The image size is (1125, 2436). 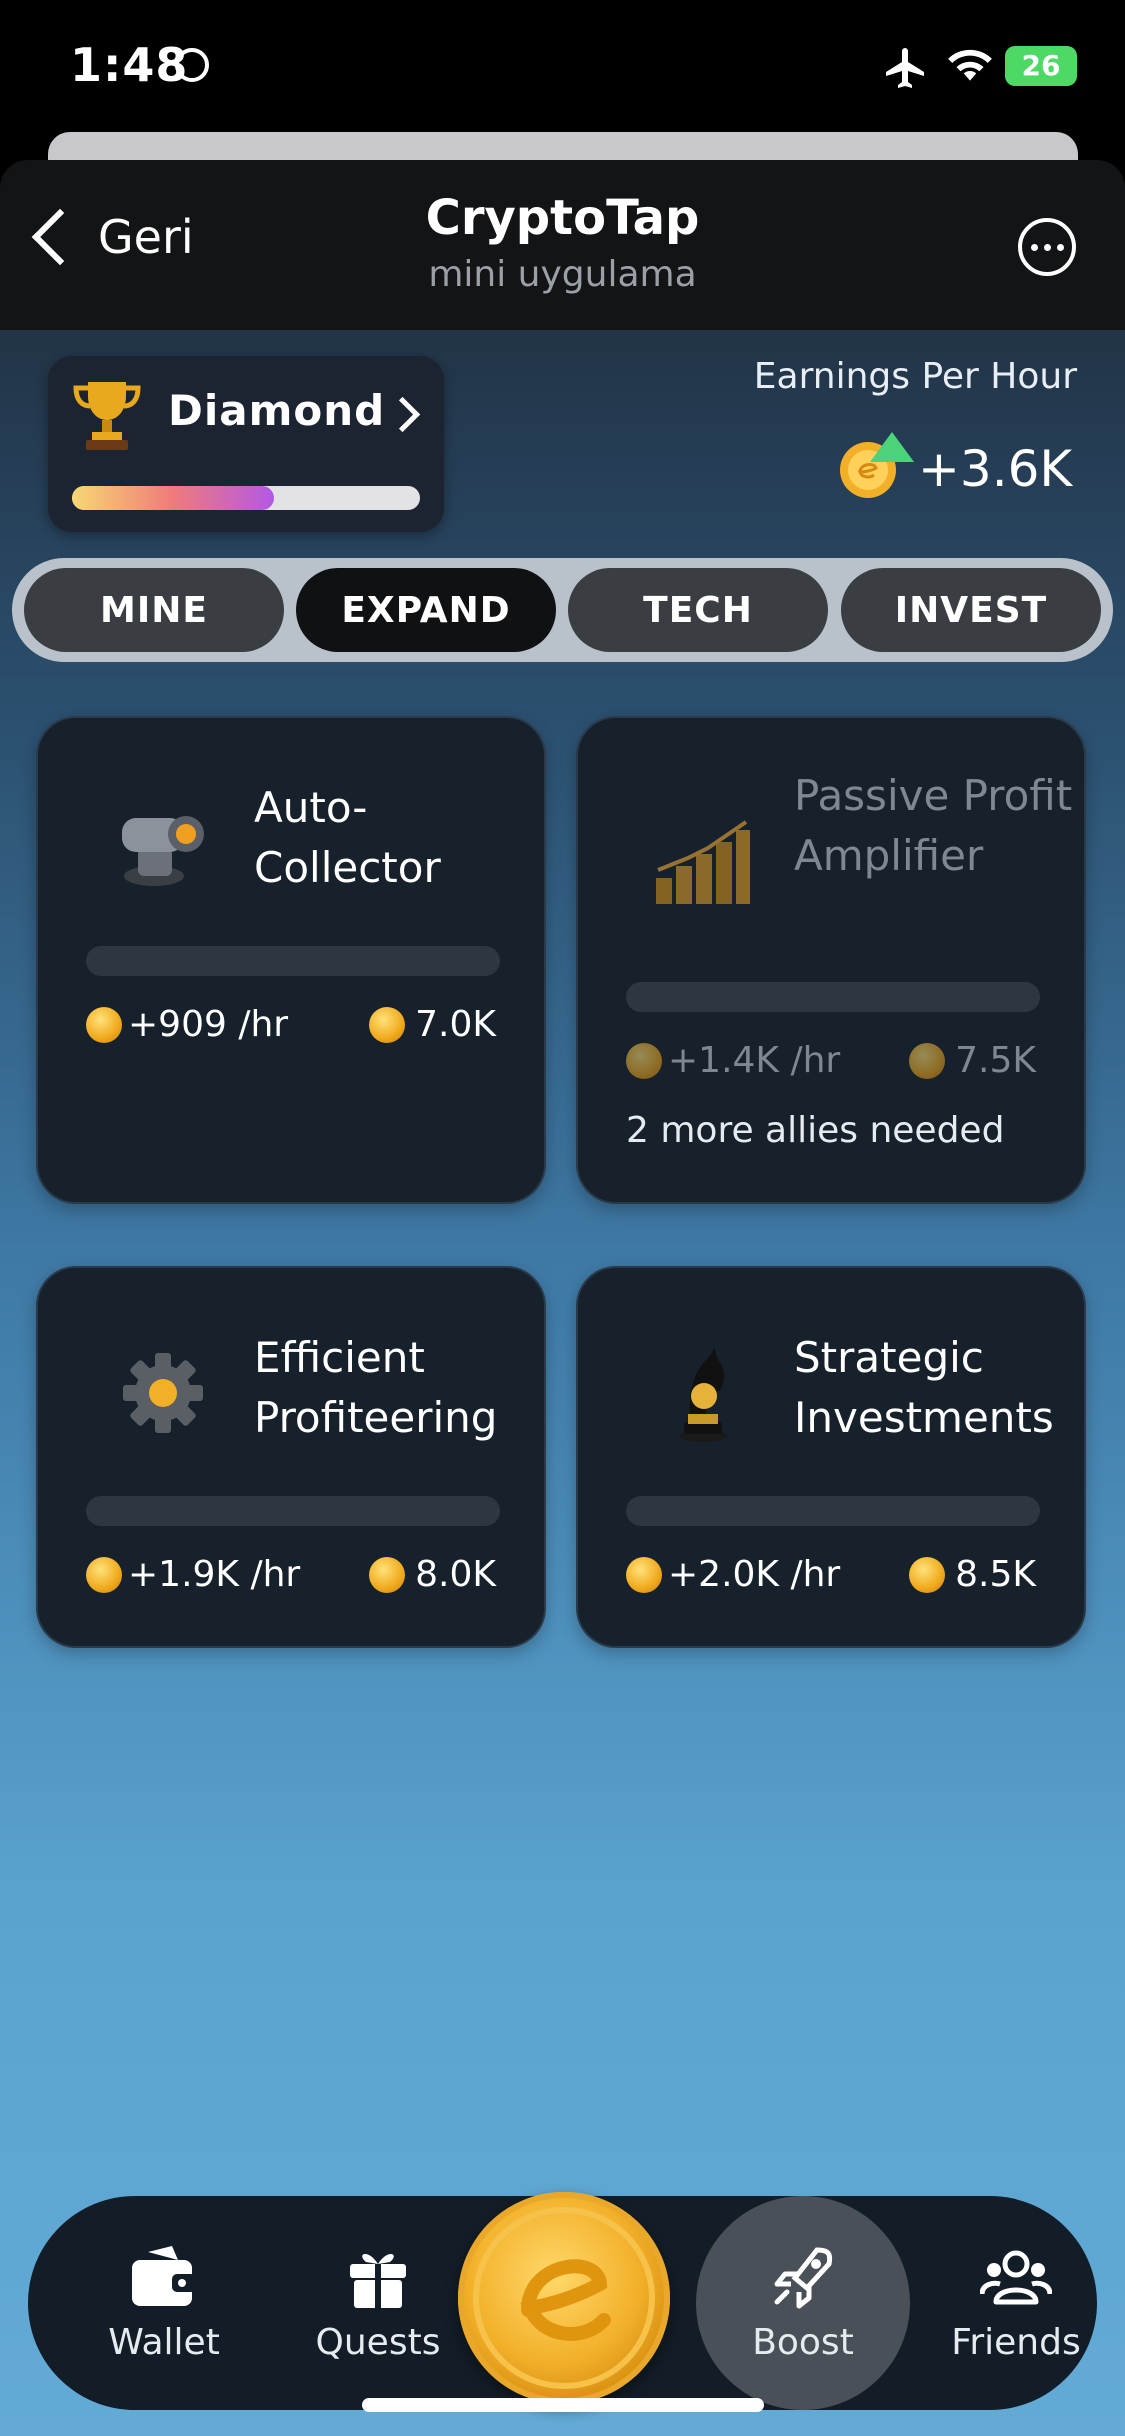 I want to click on card-rate: +2.0K /hr, so click(x=733, y=1574).